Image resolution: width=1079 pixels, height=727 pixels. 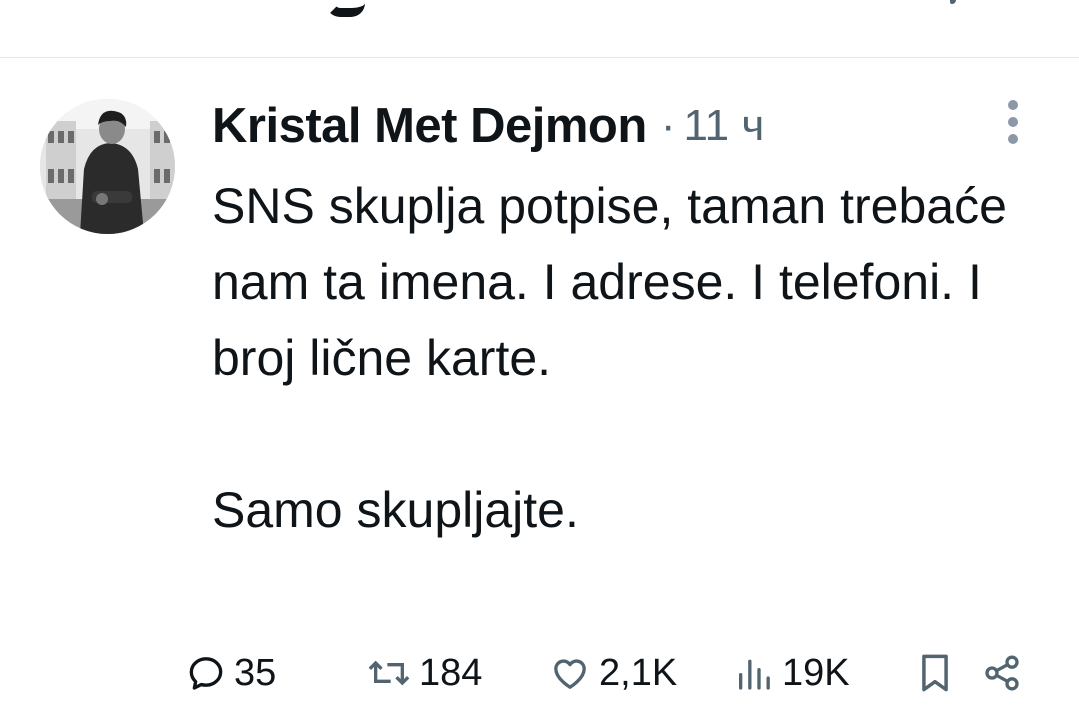 I want to click on more-vertical-icon, so click(x=1013, y=122).